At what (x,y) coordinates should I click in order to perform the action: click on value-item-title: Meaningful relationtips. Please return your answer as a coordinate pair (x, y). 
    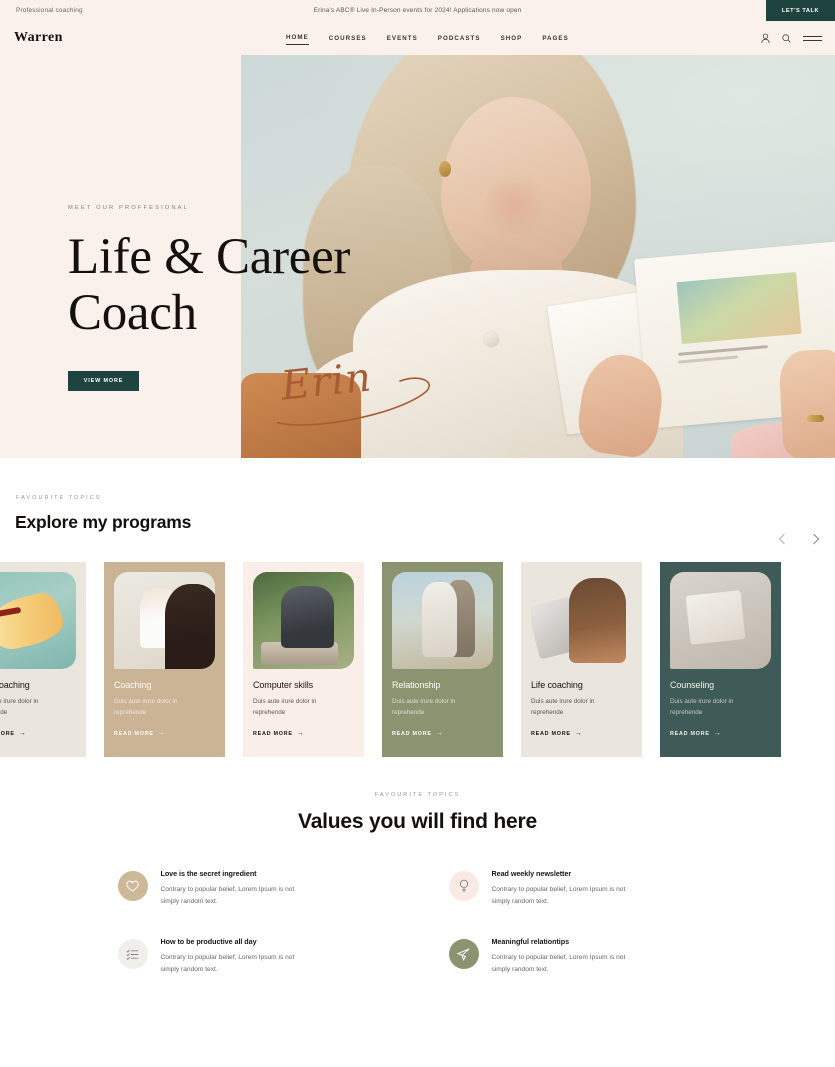
    Looking at the image, I should click on (530, 941).